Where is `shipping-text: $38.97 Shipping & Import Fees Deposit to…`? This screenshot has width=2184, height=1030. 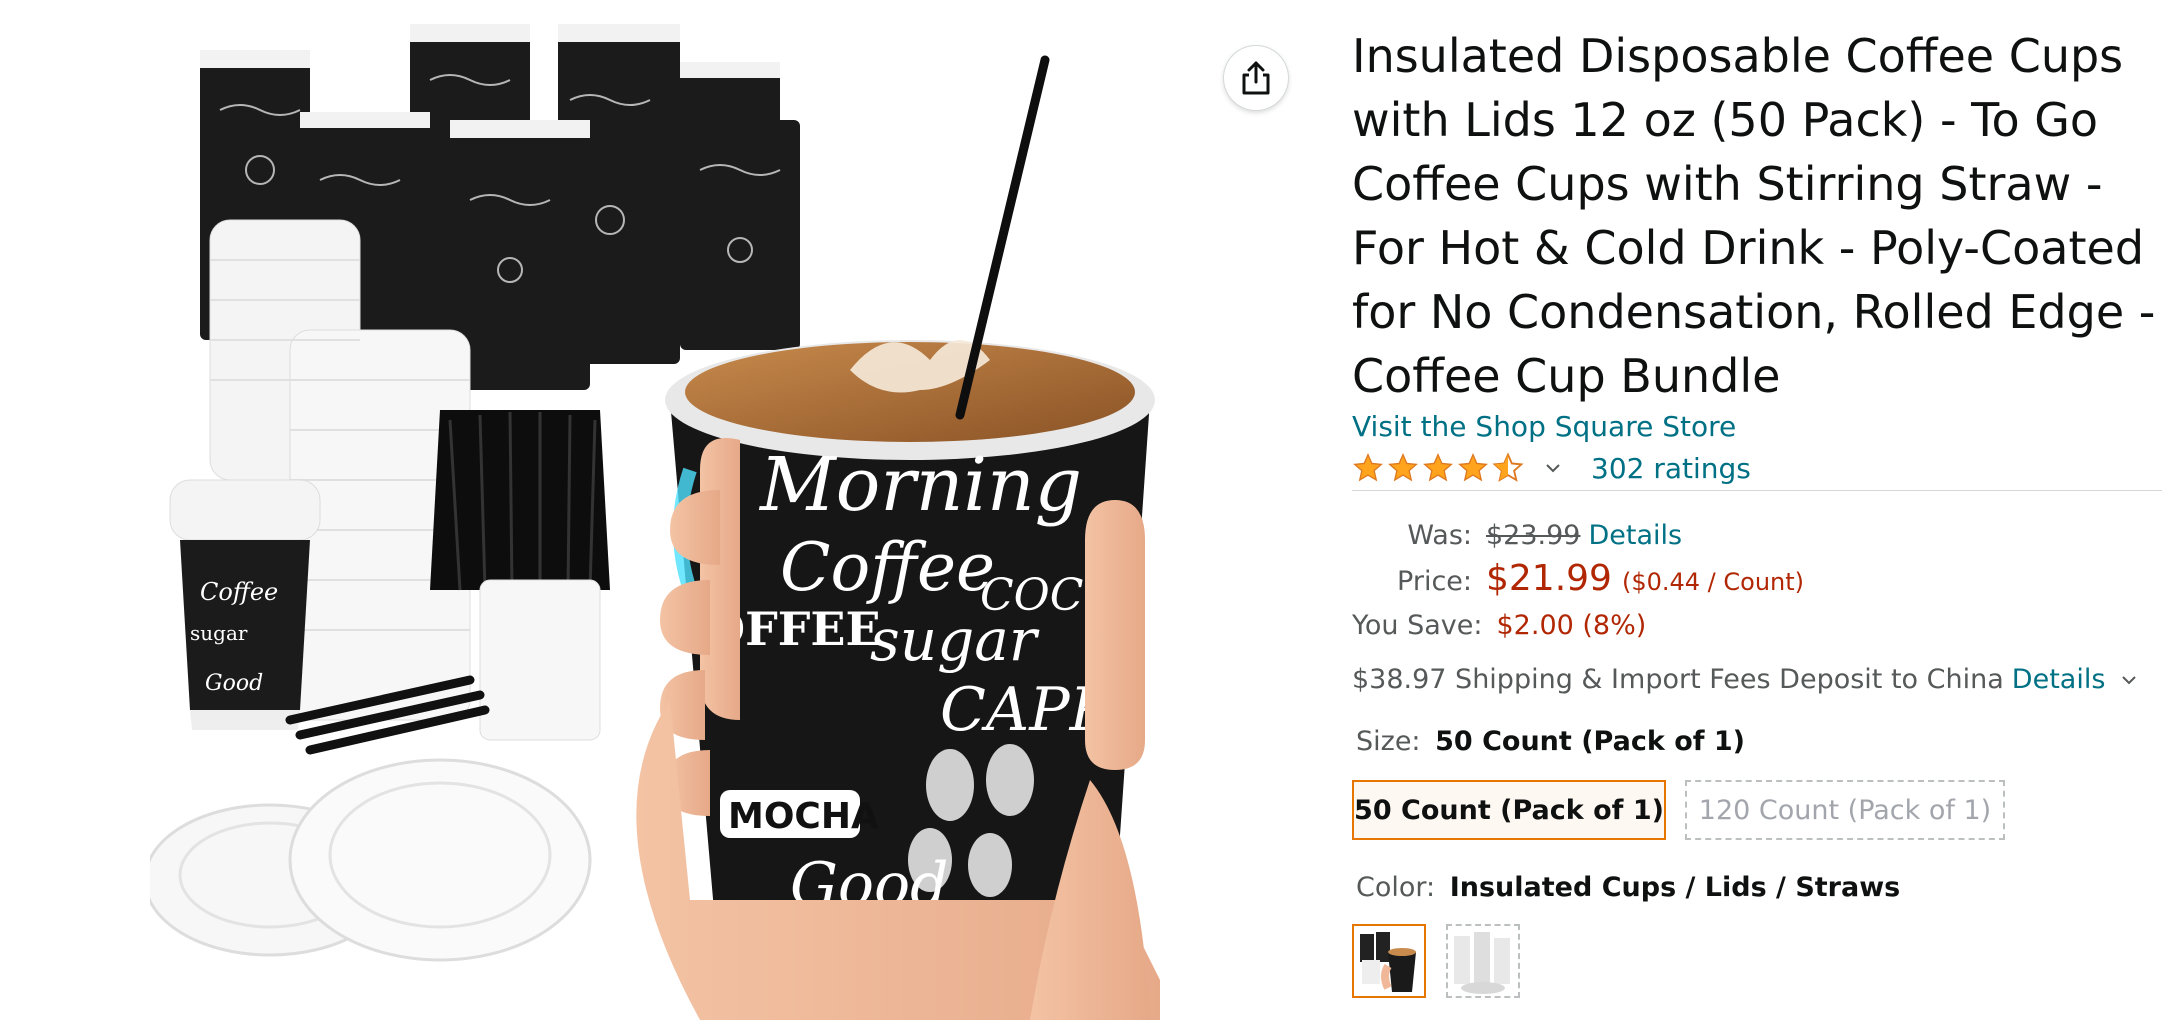 shipping-text: $38.97 Shipping & Import Fees Deposit to… is located at coordinates (1678, 679).